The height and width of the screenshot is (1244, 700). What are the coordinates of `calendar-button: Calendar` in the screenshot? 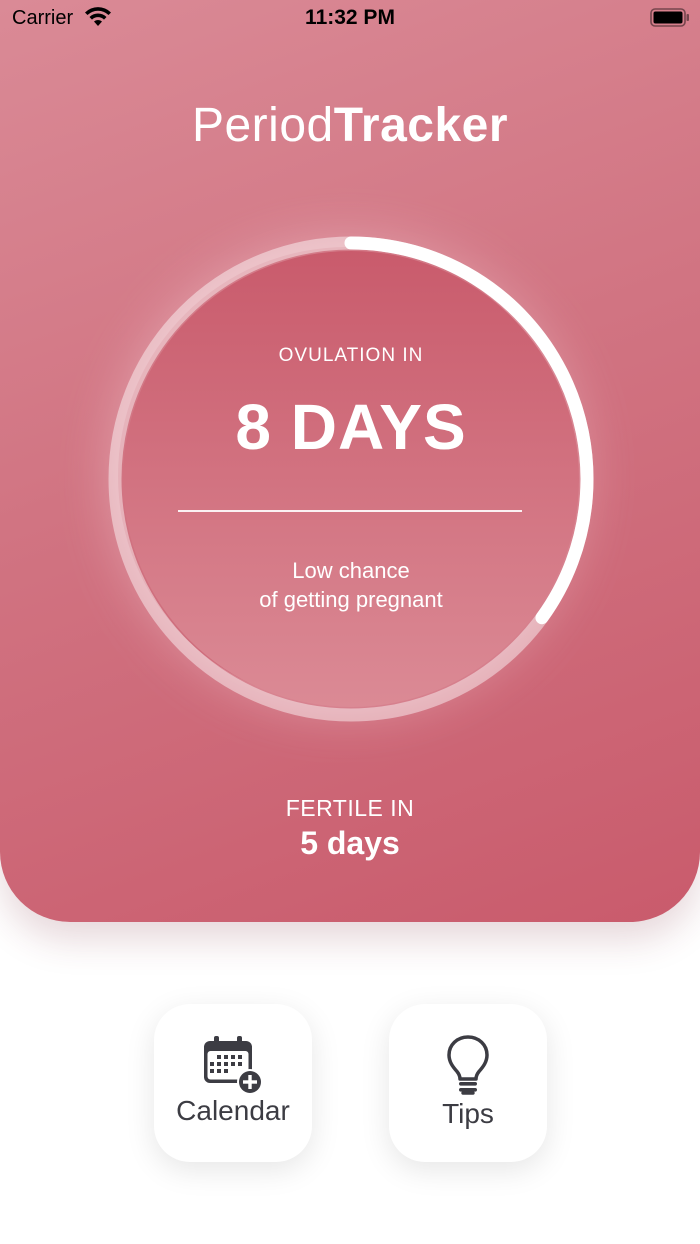 It's located at (233, 1083).